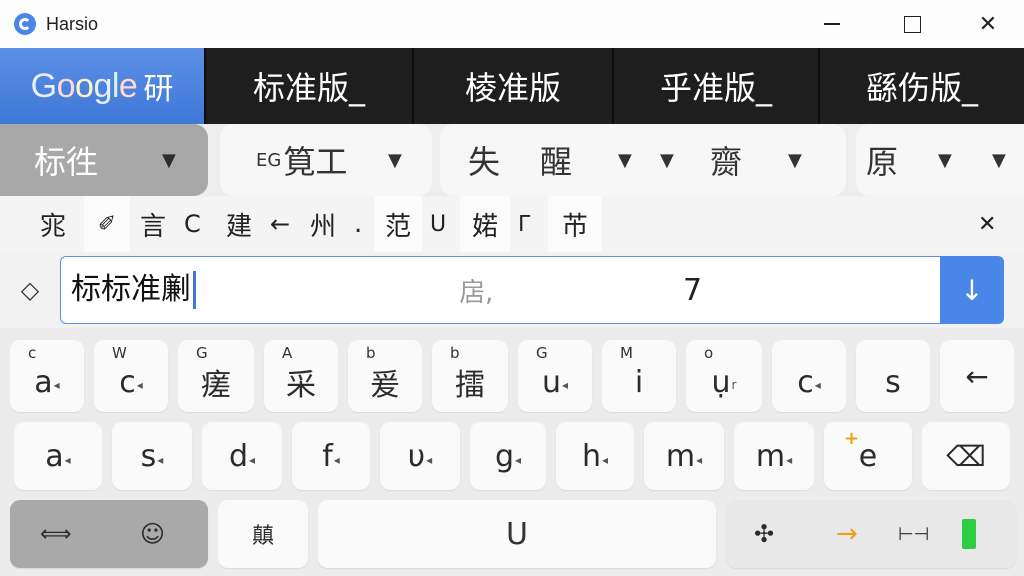 This screenshot has height=576, width=1024. Describe the element at coordinates (30, 290) in the screenshot. I see `back-icon: ◇` at that location.